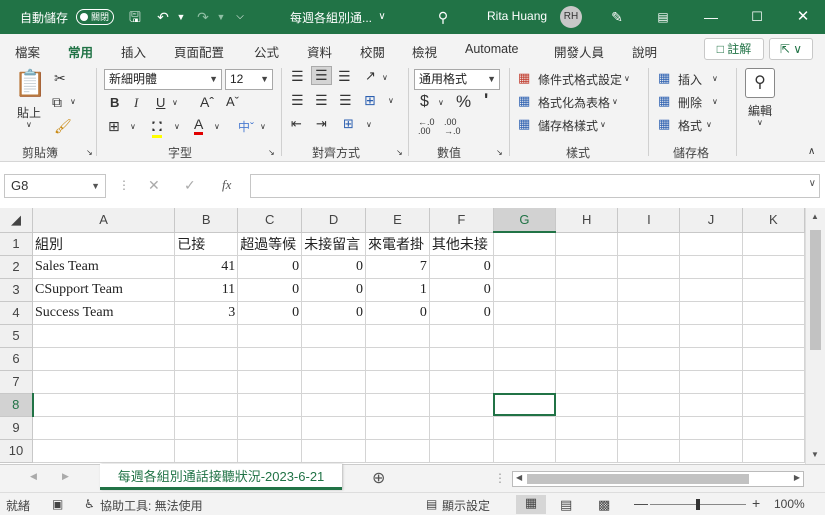 This screenshot has width=825, height=515. I want to click on wrap-text-icon: ⊞, so click(370, 100).